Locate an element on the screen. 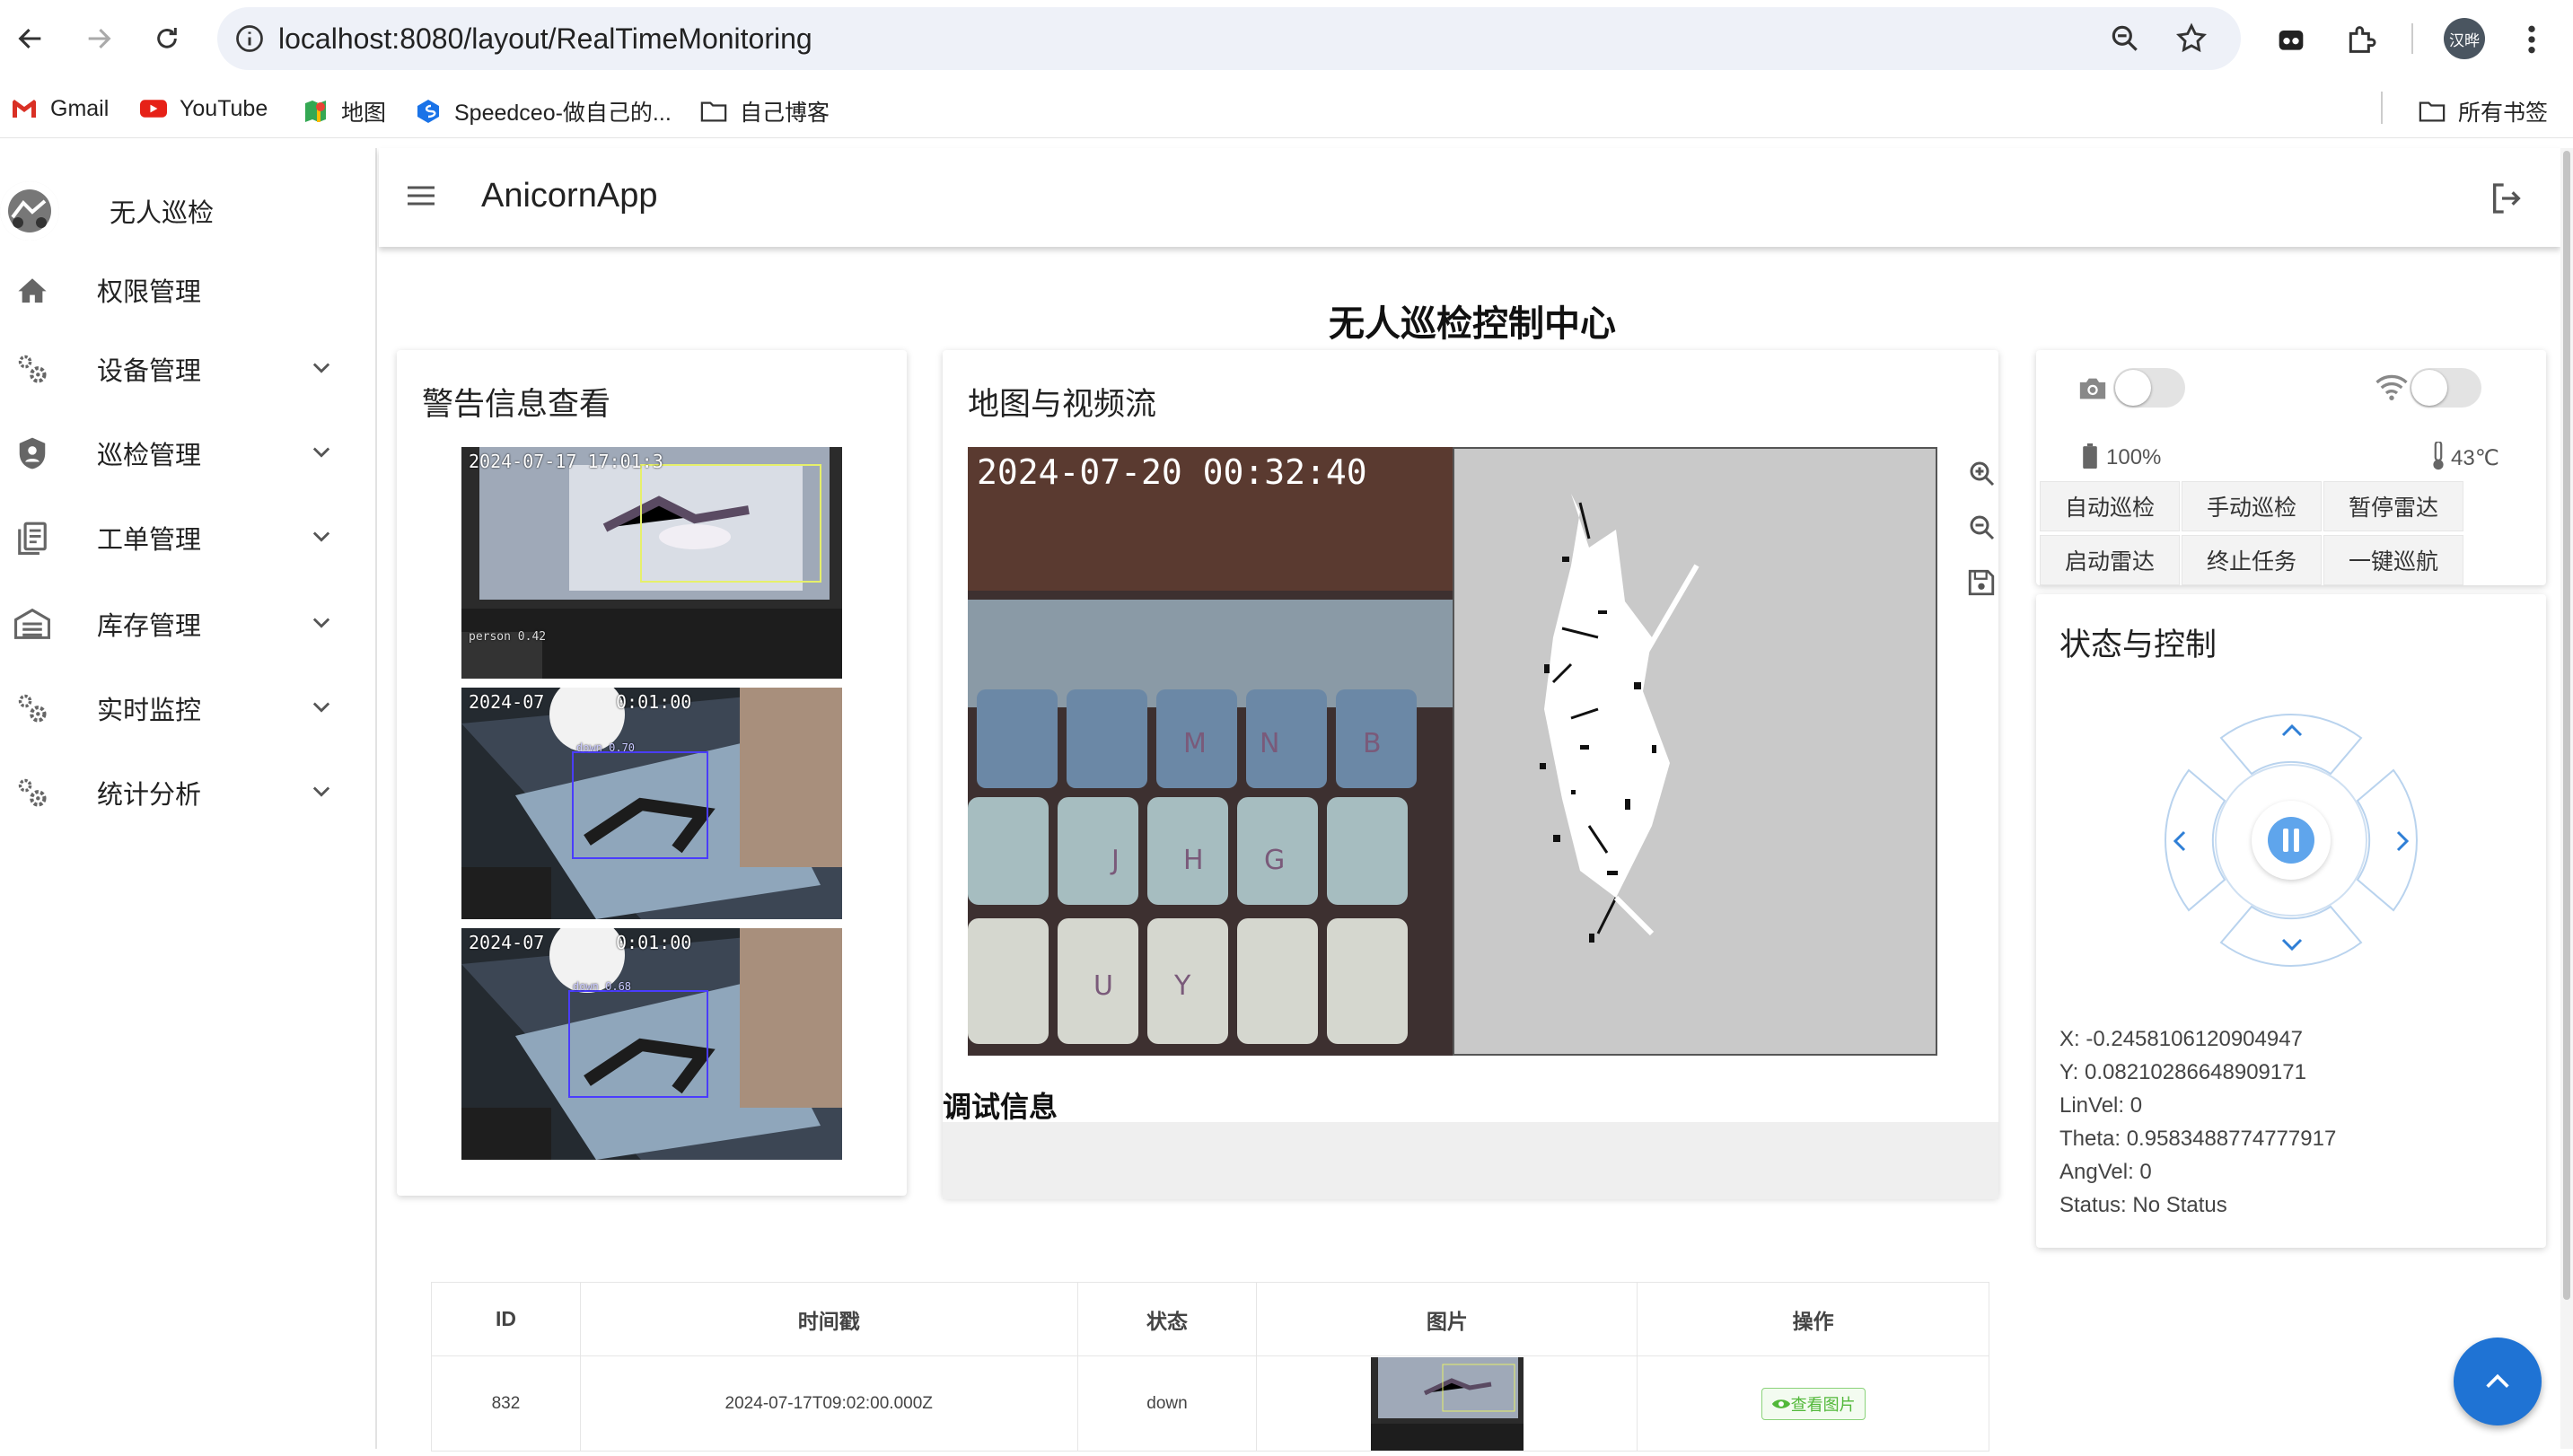 Image resolution: width=2573 pixels, height=1456 pixels. address-bar: localhost:8080/layout/RealTimeMonitoring is located at coordinates (1229, 39).